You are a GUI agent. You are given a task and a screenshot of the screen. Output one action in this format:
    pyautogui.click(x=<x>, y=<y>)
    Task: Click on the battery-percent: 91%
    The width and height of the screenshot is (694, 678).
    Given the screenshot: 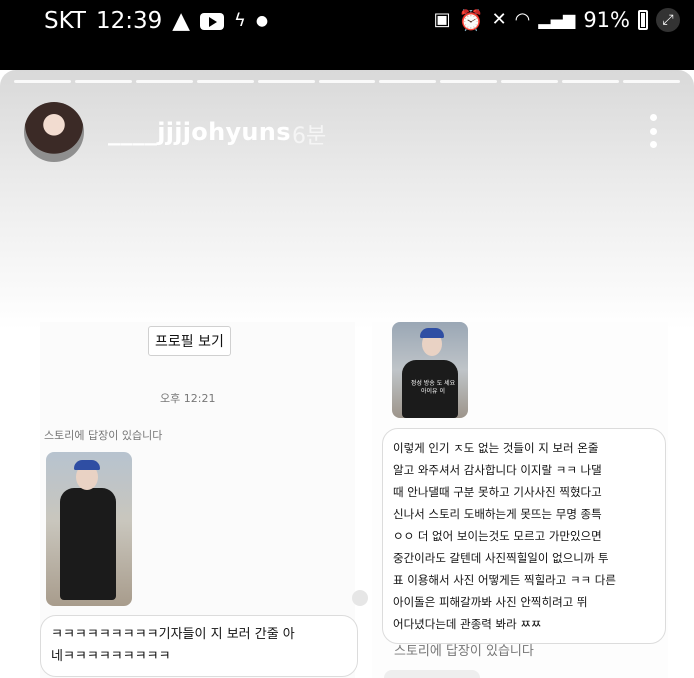 What is the action you would take?
    pyautogui.click(x=606, y=20)
    